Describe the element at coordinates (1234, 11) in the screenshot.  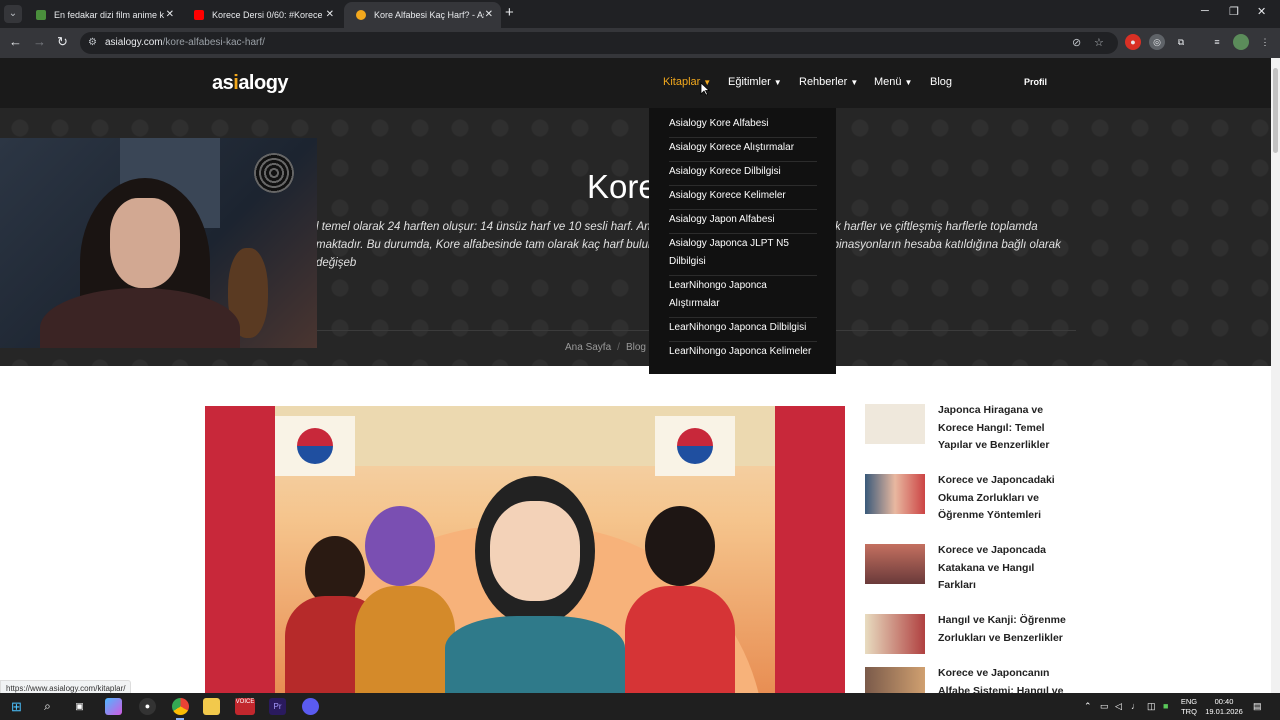
I see `maximize-button: ❐` at that location.